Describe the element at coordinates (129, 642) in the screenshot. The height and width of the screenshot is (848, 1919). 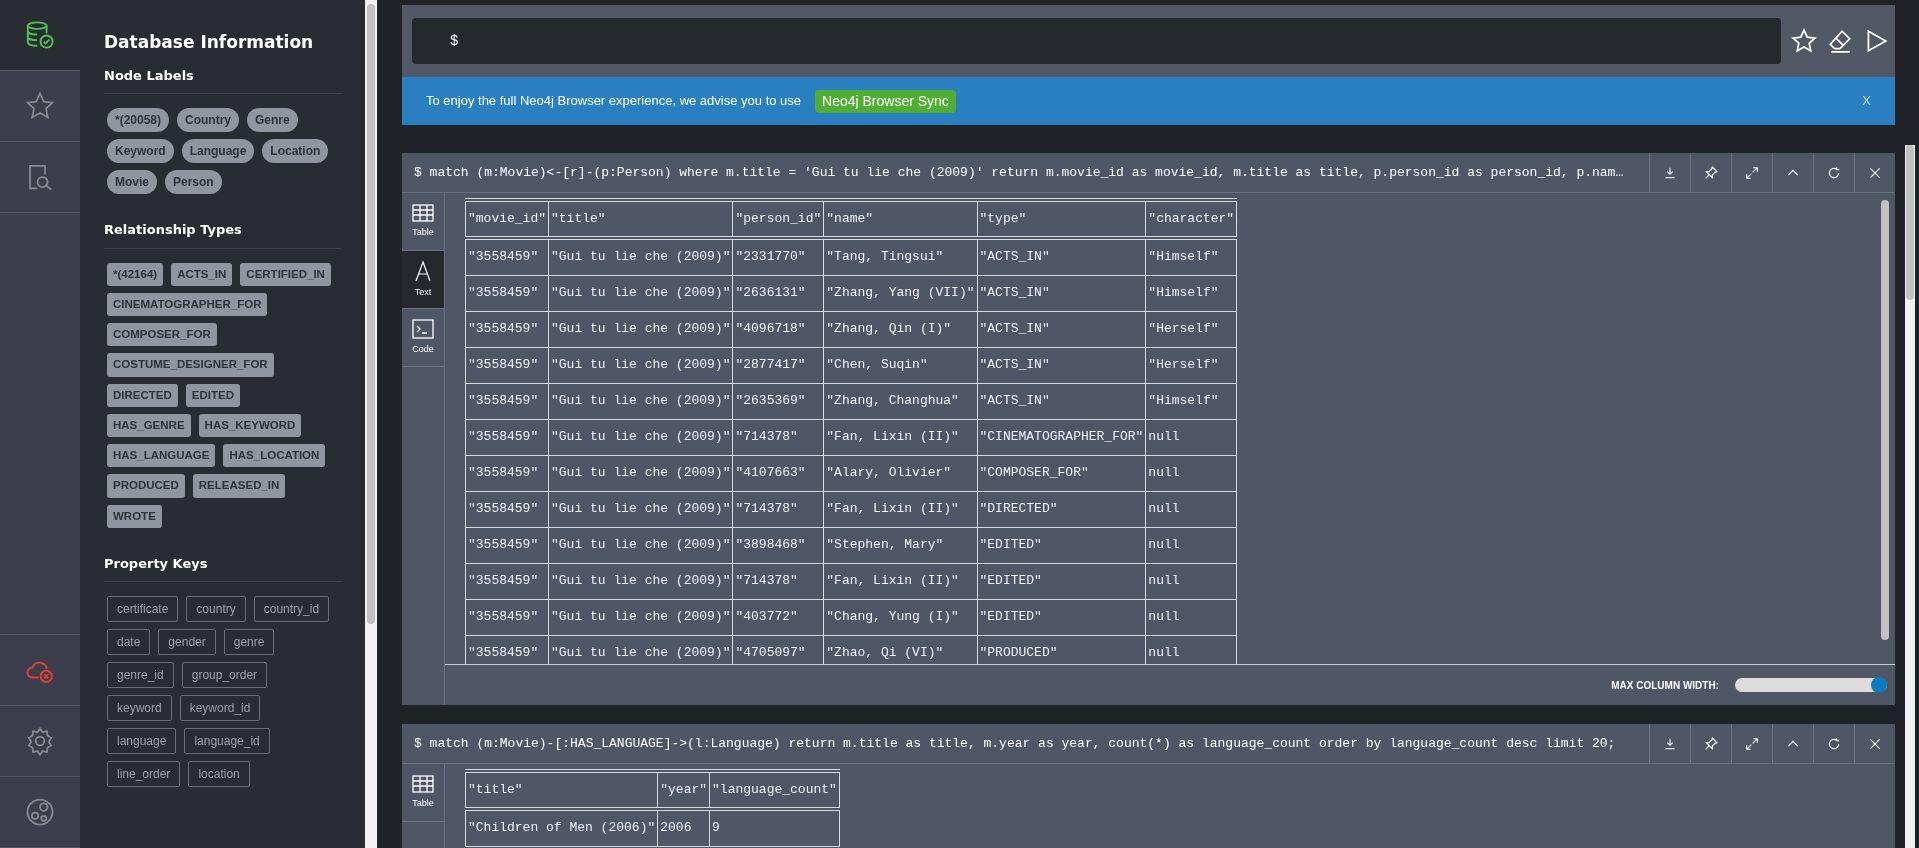
I see `property-key-tag: date` at that location.